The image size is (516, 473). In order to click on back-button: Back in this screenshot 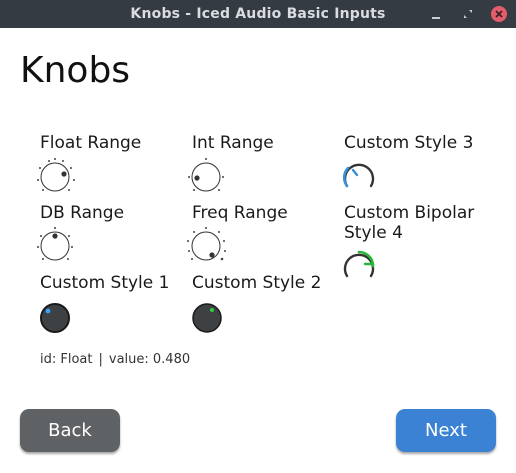, I will do `click(70, 430)`.